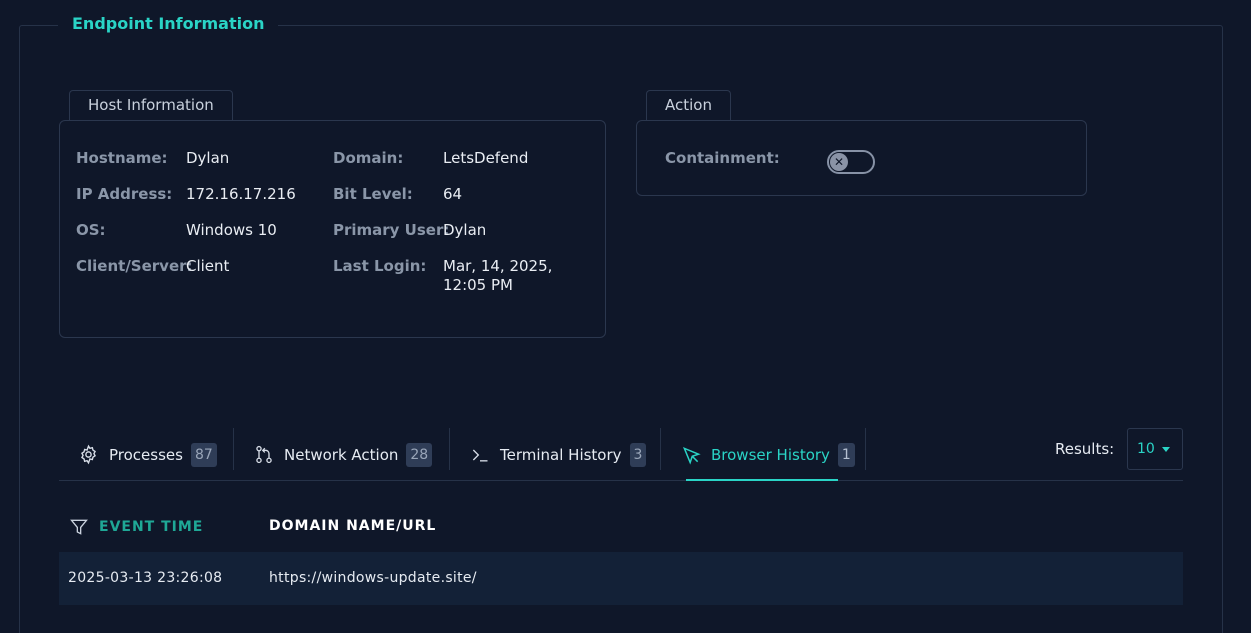 The width and height of the screenshot is (1251, 633). Describe the element at coordinates (368, 158) in the screenshot. I see `domain-label: Domain:` at that location.